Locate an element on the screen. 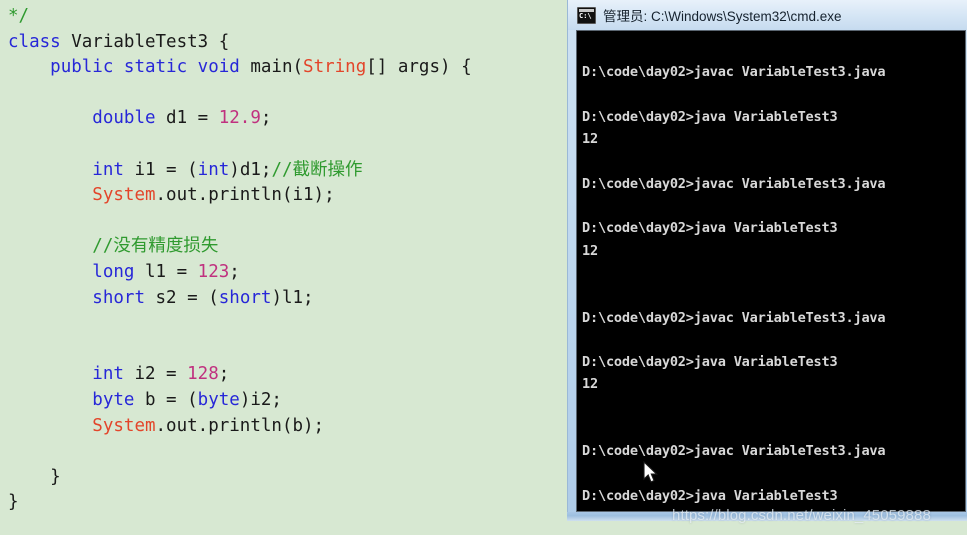 This screenshot has height=535, width=967. code-line: class VariableTest3 { is located at coordinates (240, 43).